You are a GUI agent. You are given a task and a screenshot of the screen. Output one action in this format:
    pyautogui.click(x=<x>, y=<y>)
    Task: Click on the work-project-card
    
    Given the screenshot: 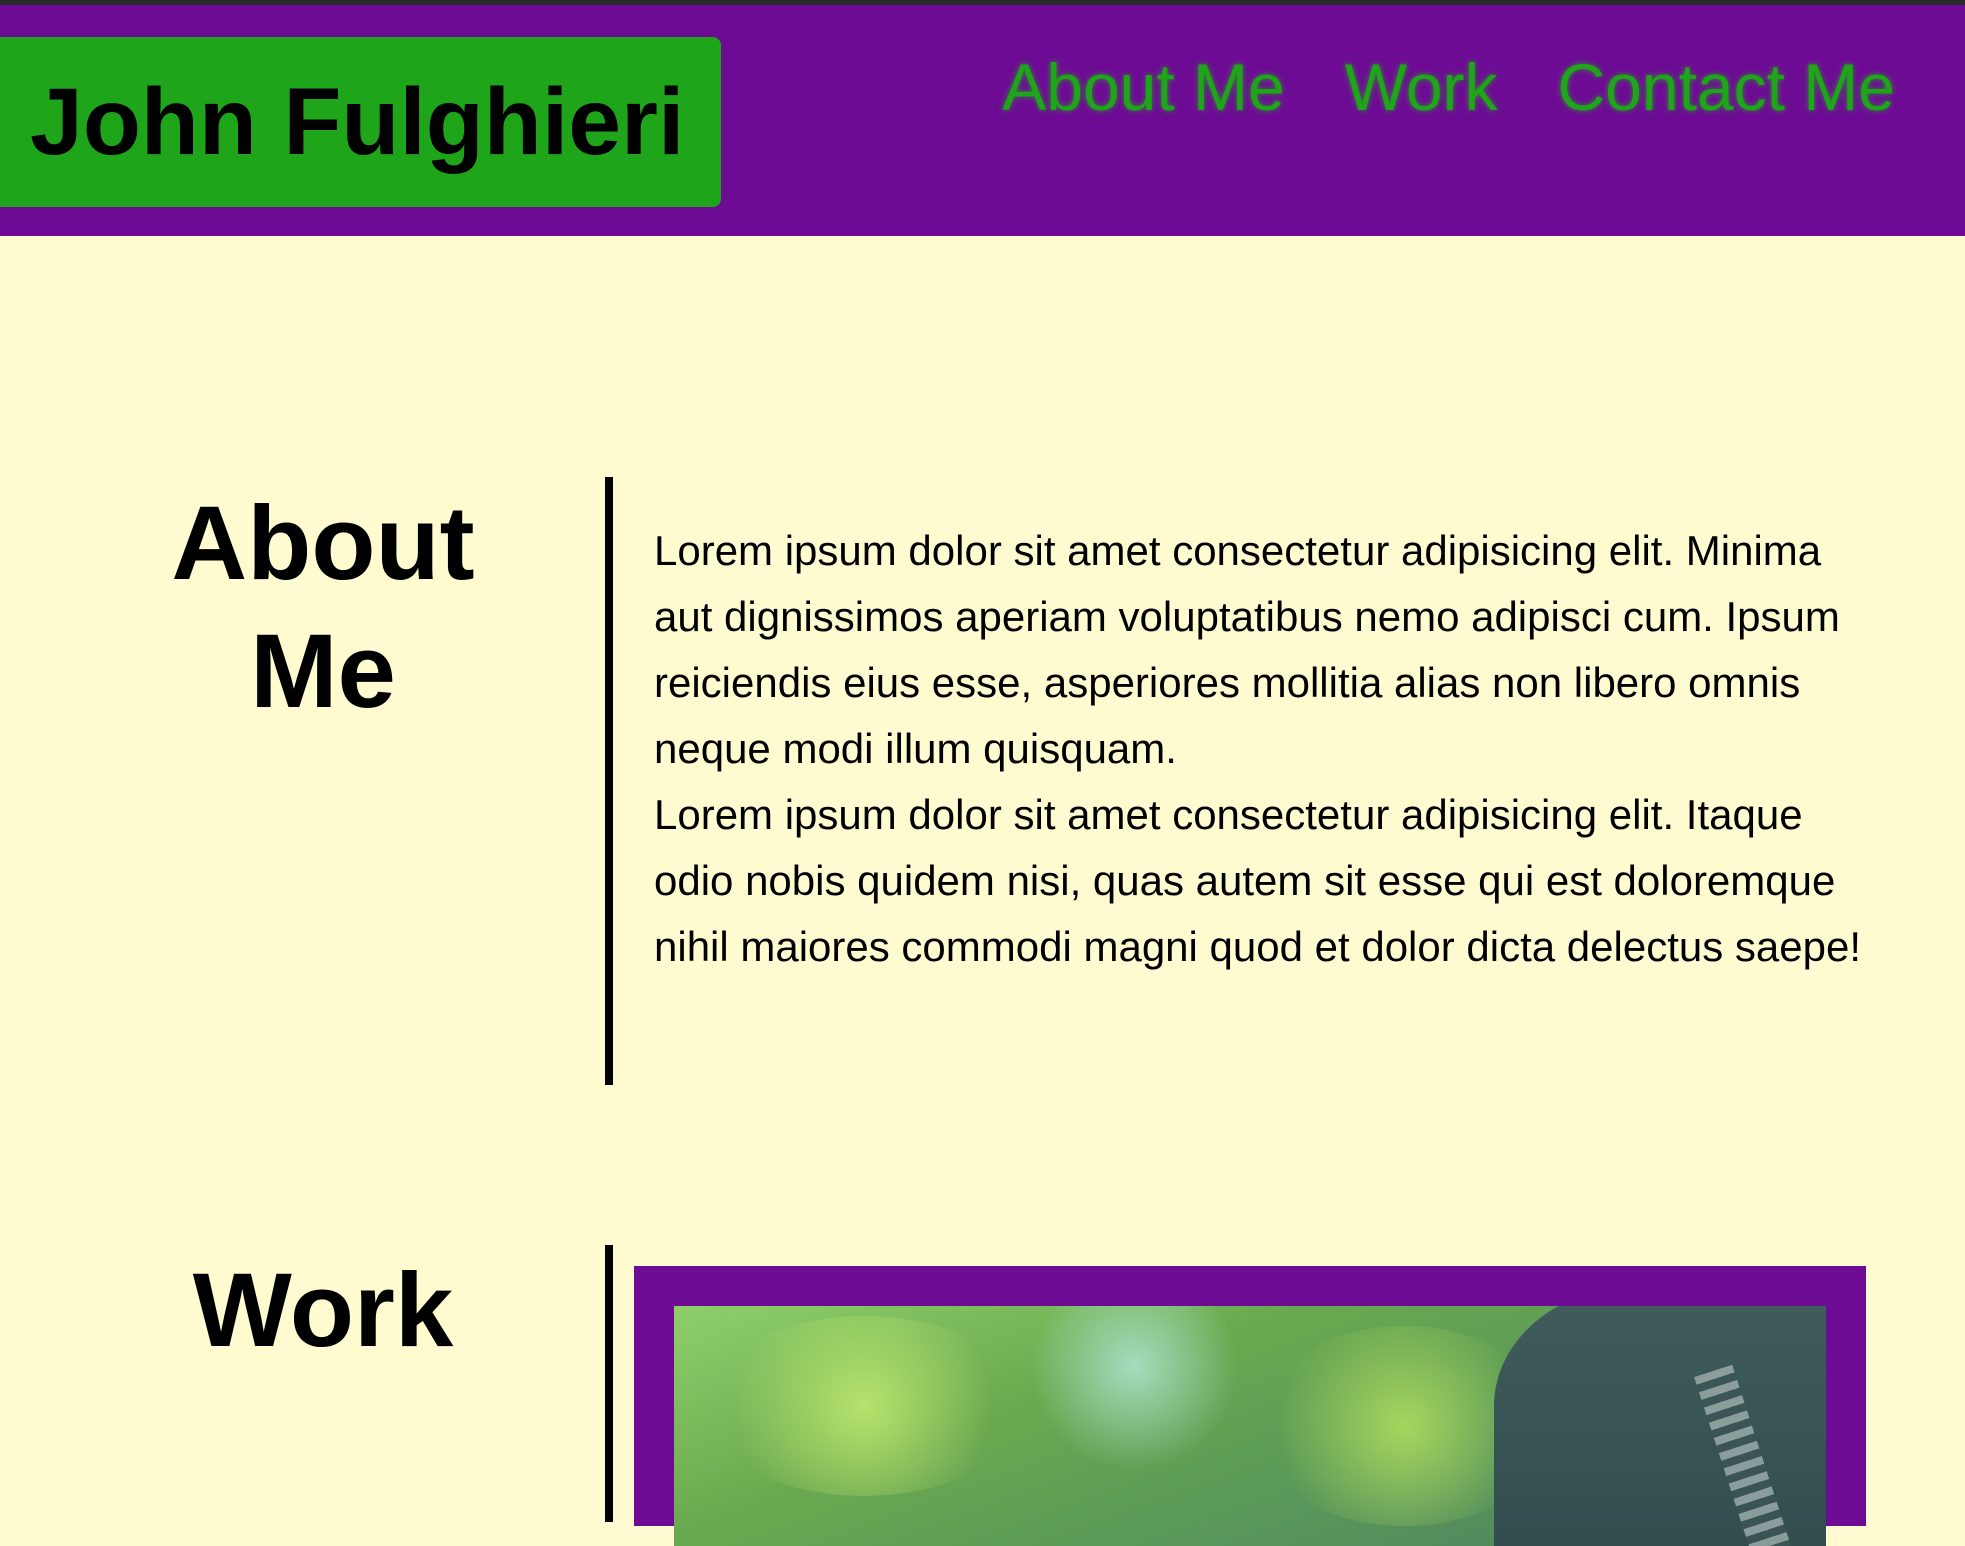 What is the action you would take?
    pyautogui.click(x=1250, y=1406)
    